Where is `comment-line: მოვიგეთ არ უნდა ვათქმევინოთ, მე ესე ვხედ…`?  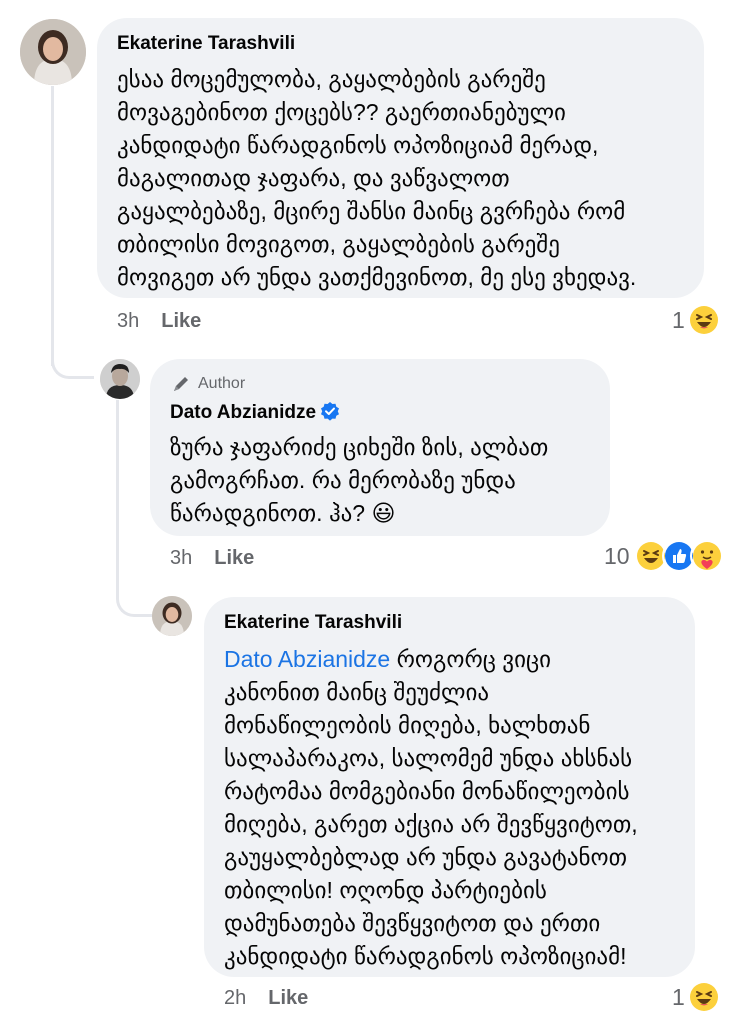
comment-line: მოვიგეთ არ უნდა ვათქმევინოთ, მე ესე ვხედ… is located at coordinates (377, 277).